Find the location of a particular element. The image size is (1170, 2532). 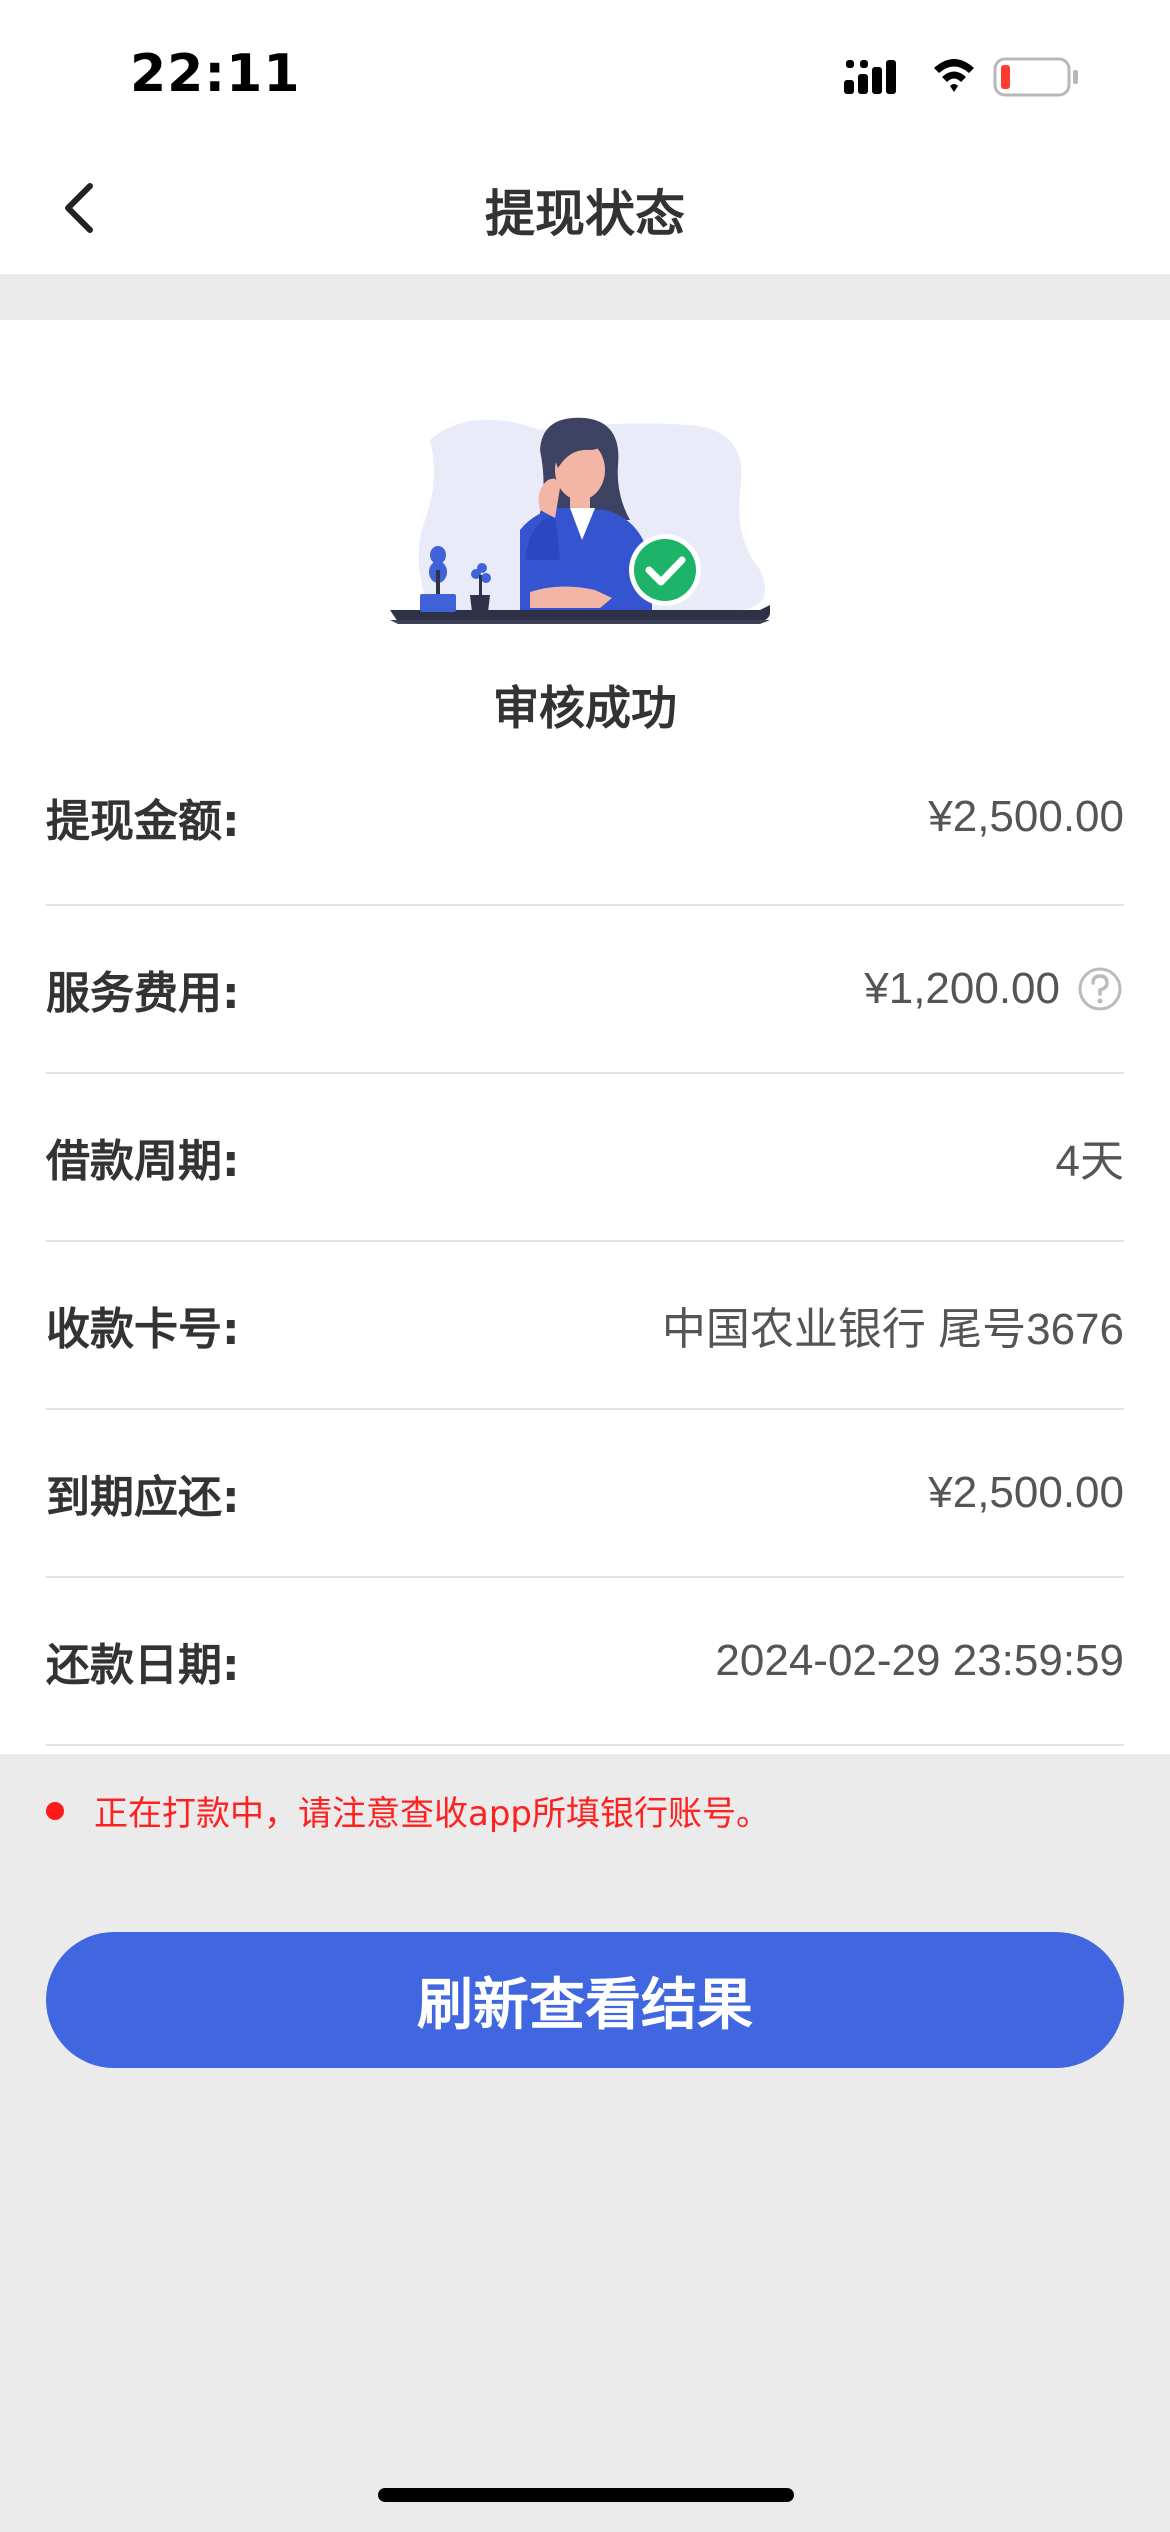

detail-value: 4天 is located at coordinates (1089, 1161).